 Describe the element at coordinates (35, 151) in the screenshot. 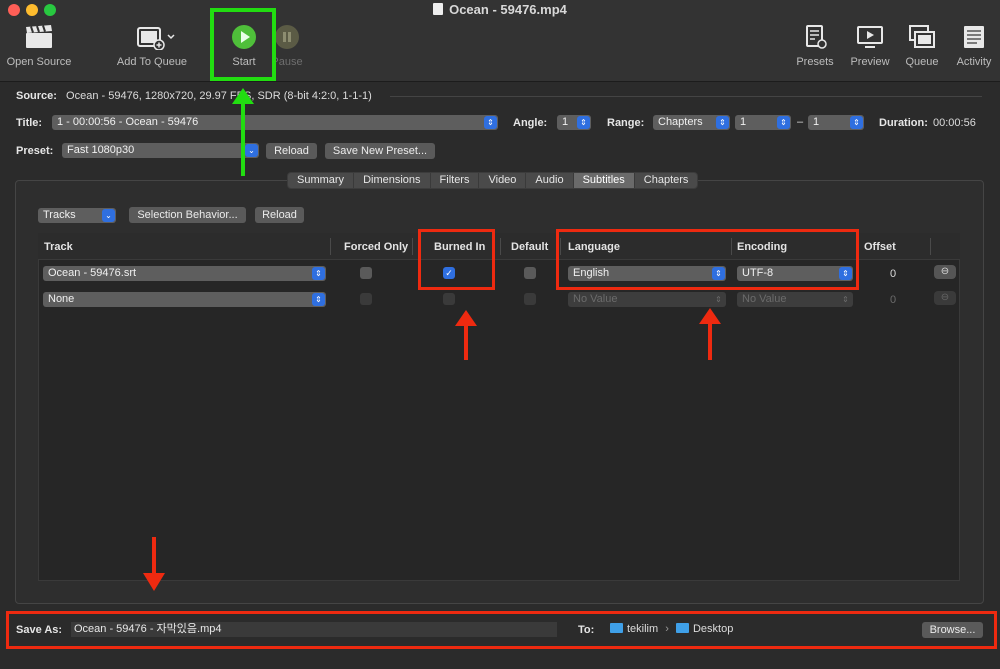

I see `preset-label: Preset:` at that location.